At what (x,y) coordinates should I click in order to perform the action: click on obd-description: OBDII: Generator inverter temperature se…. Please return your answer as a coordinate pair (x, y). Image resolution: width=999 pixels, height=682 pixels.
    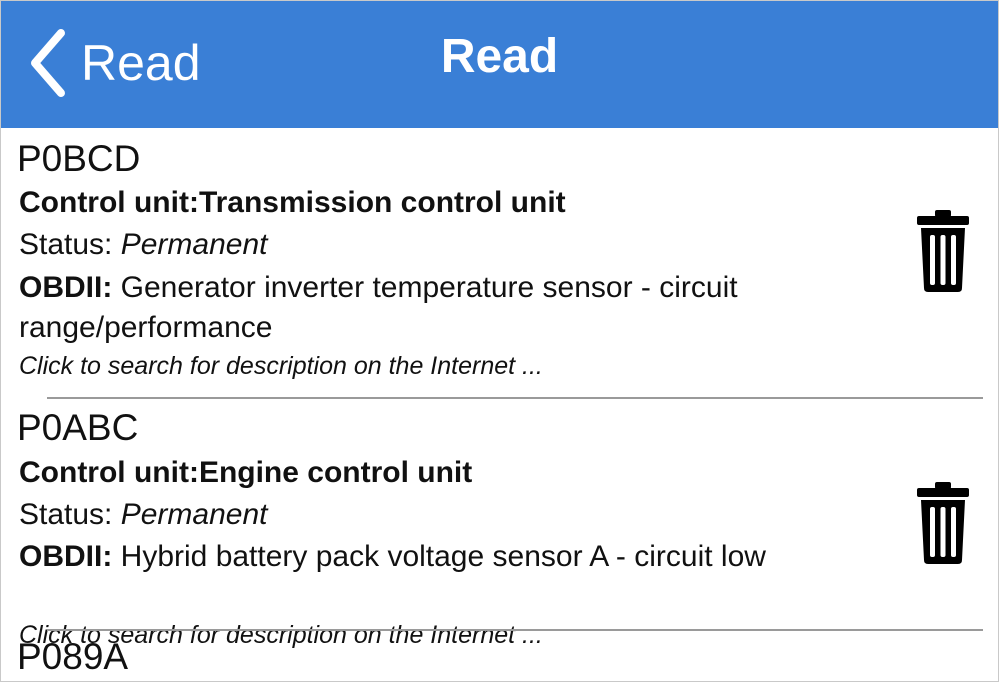
    Looking at the image, I should click on (429, 308).